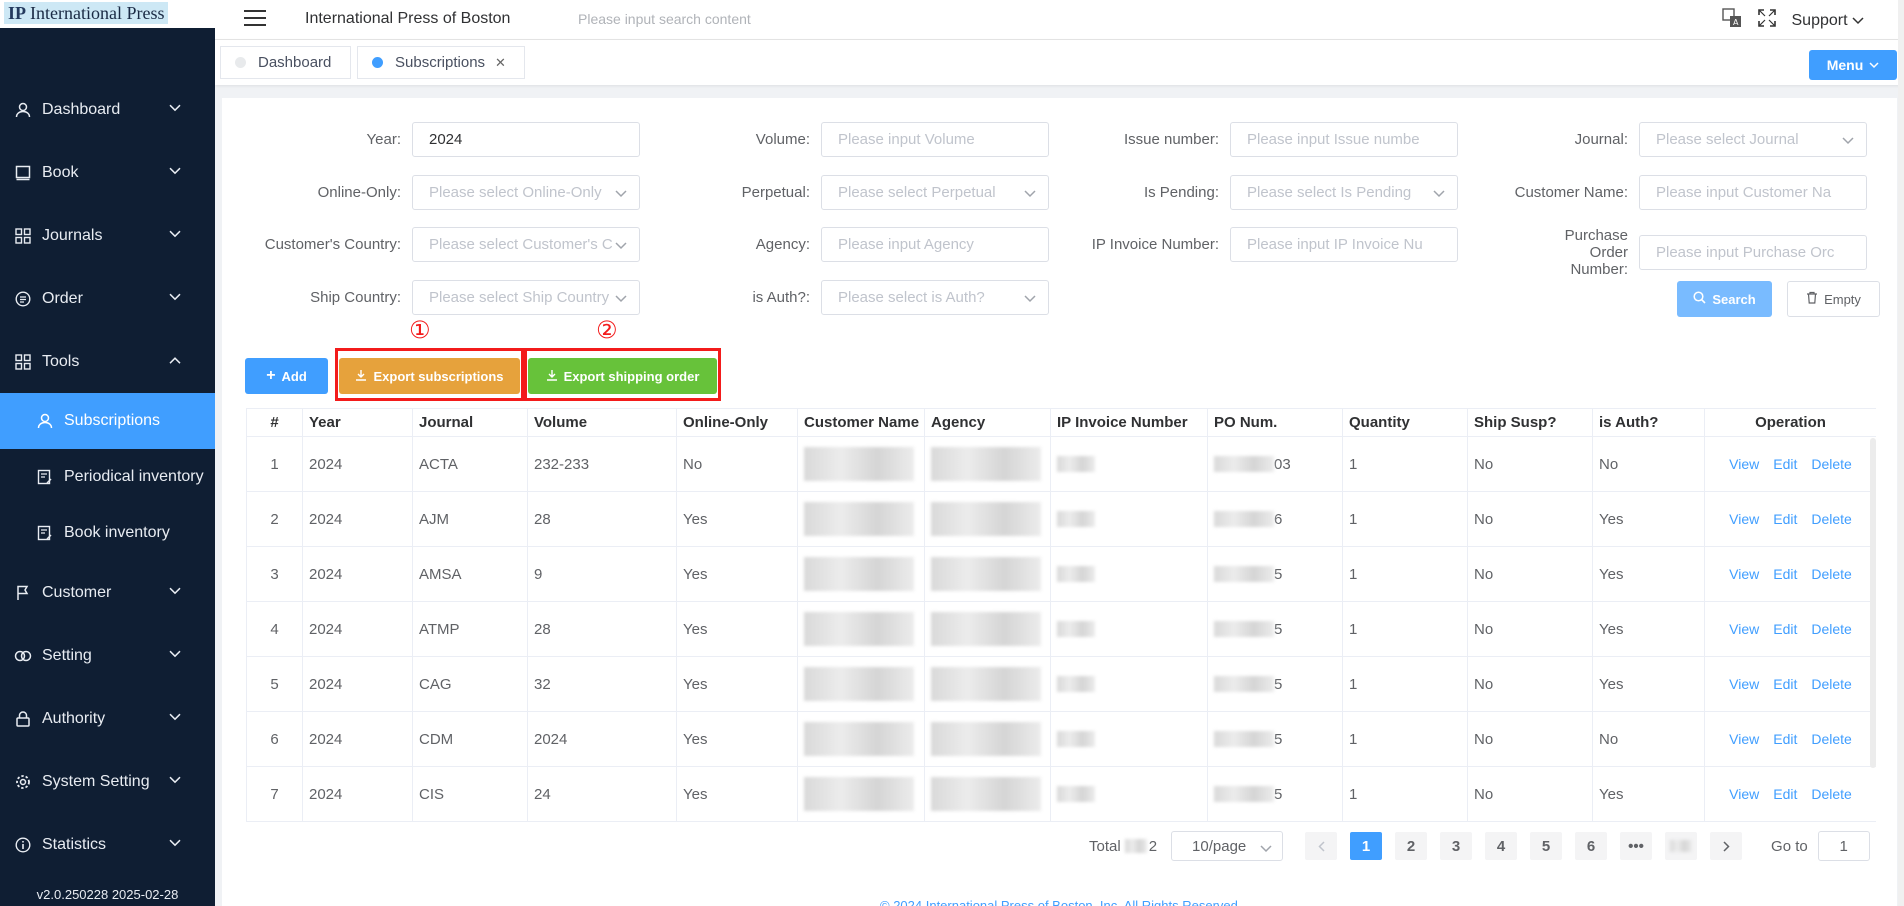 The width and height of the screenshot is (1904, 906). What do you see at coordinates (1530, 629) in the screenshot?
I see `cell-ship-susp: No` at bounding box center [1530, 629].